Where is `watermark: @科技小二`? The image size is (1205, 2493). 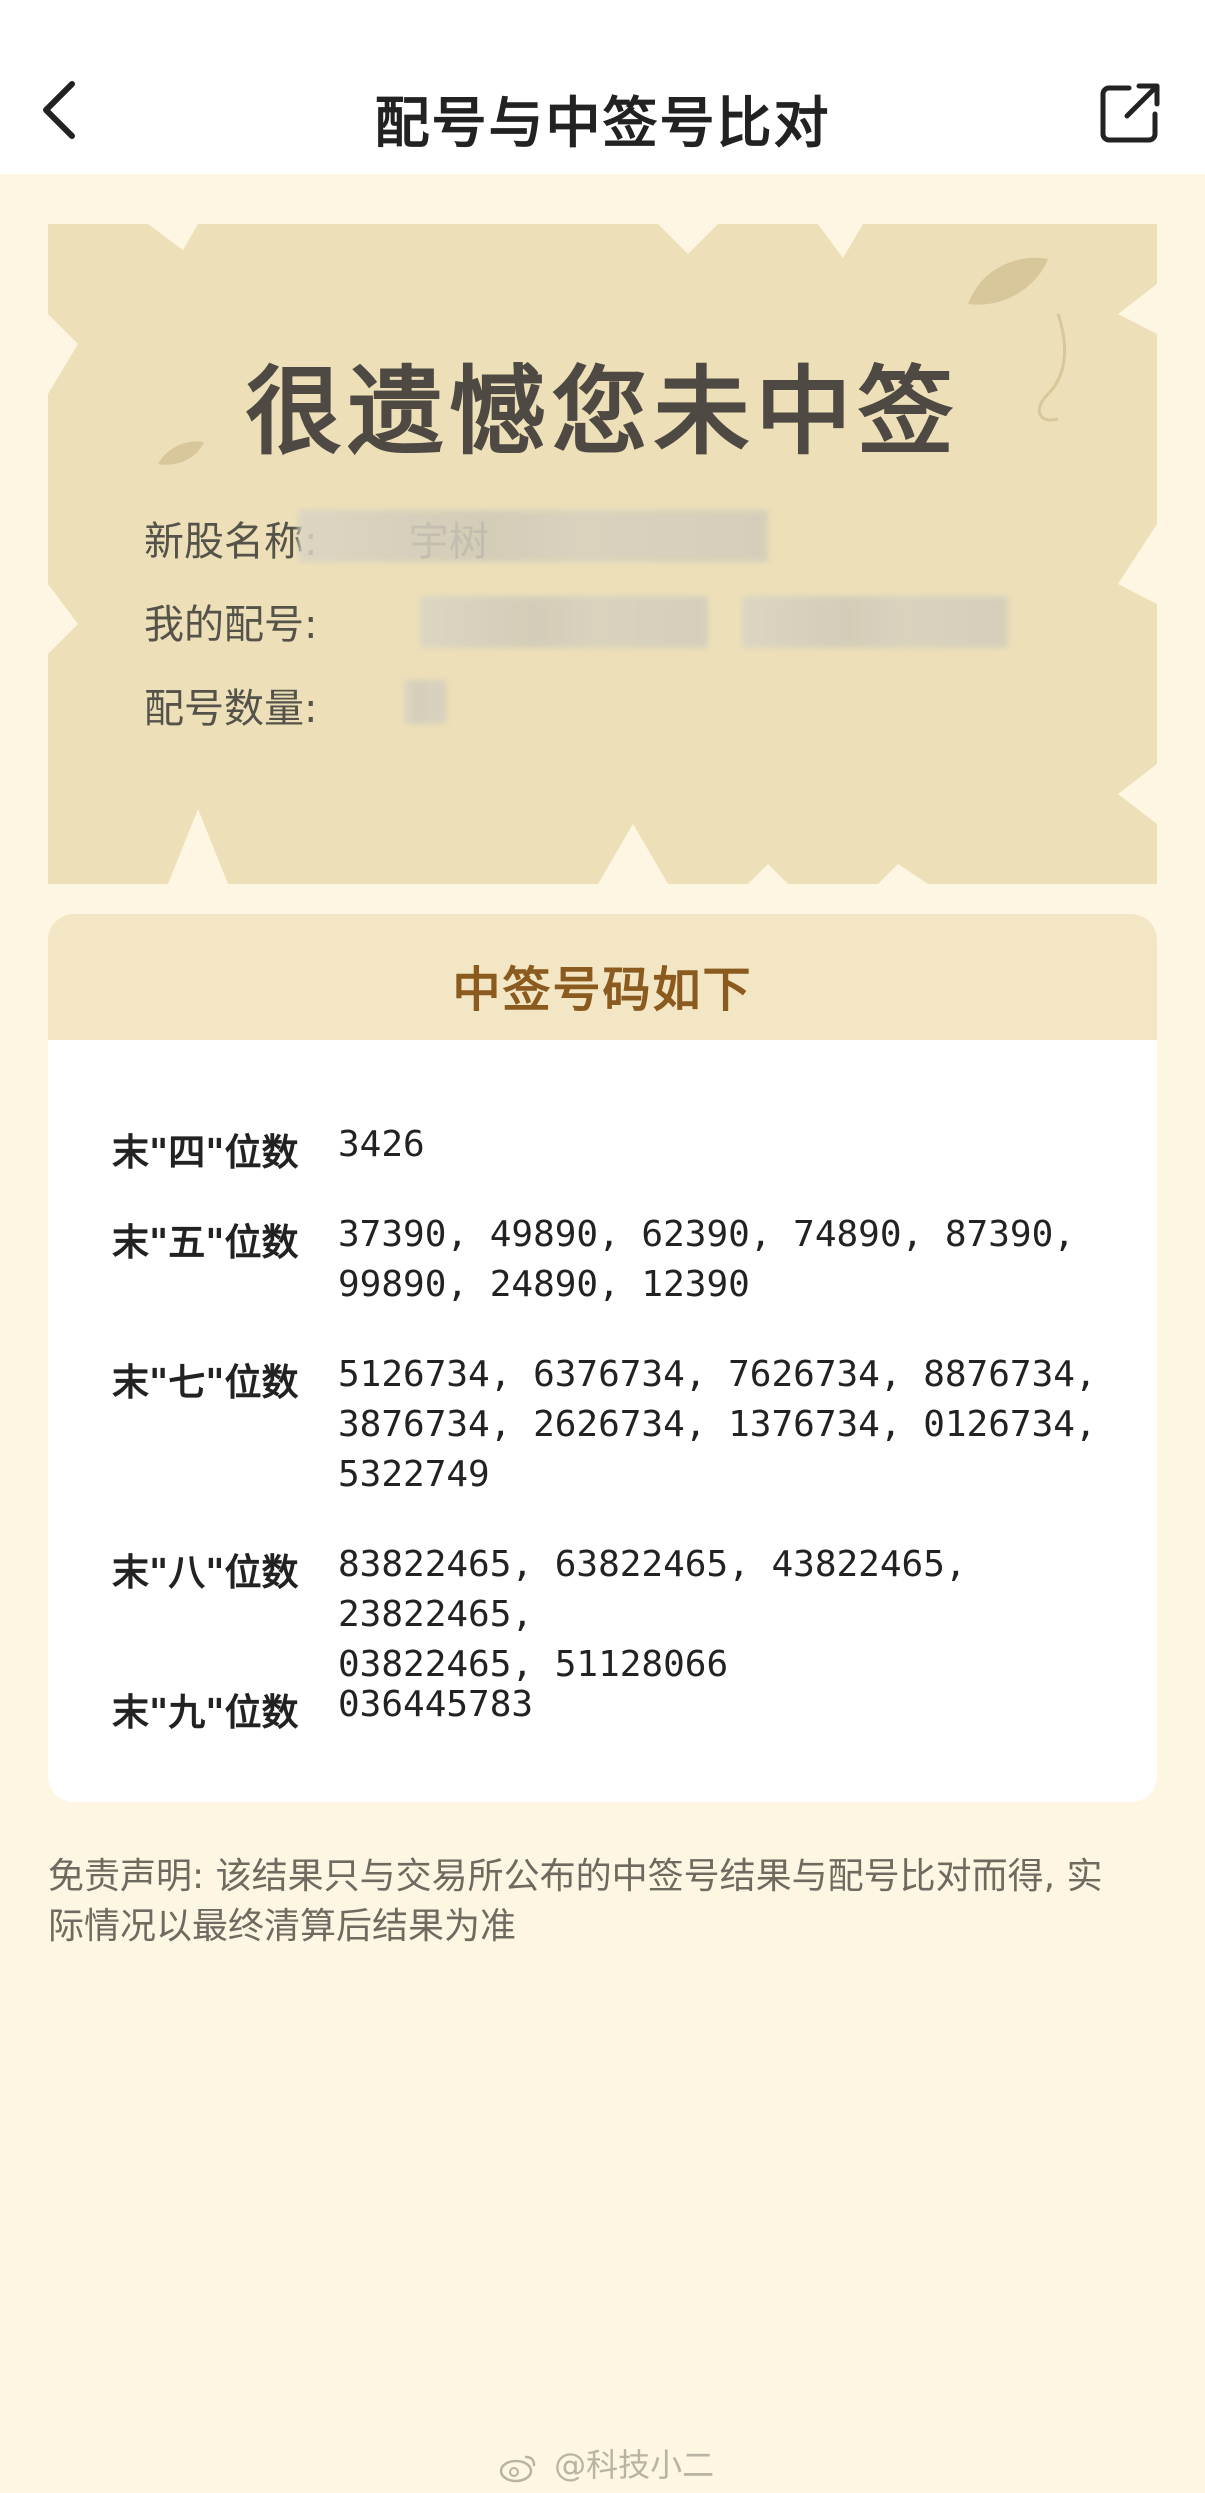 watermark: @科技小二 is located at coordinates (606, 2463).